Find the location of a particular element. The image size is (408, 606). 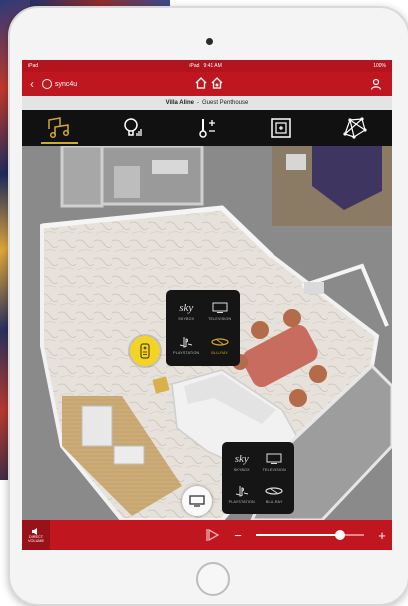

remote-icon is located at coordinates (145, 351).